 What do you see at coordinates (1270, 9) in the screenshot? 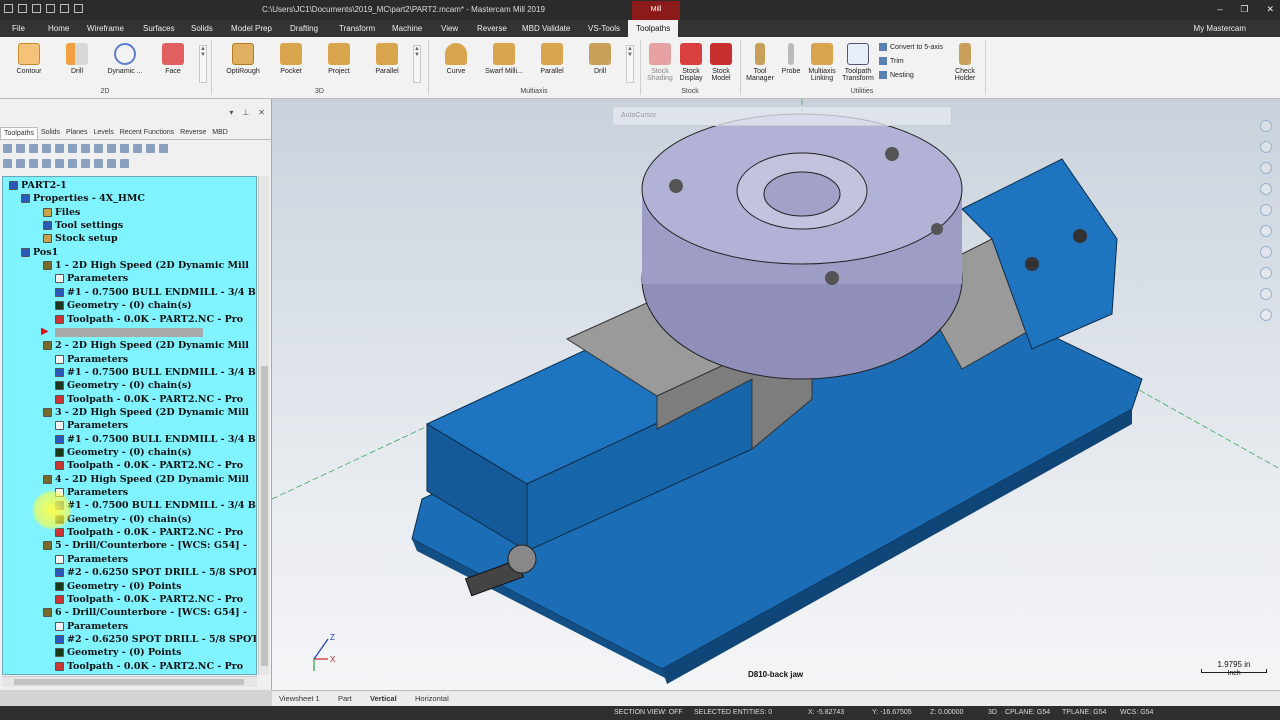
I see `close-button: ✕` at bounding box center [1270, 9].